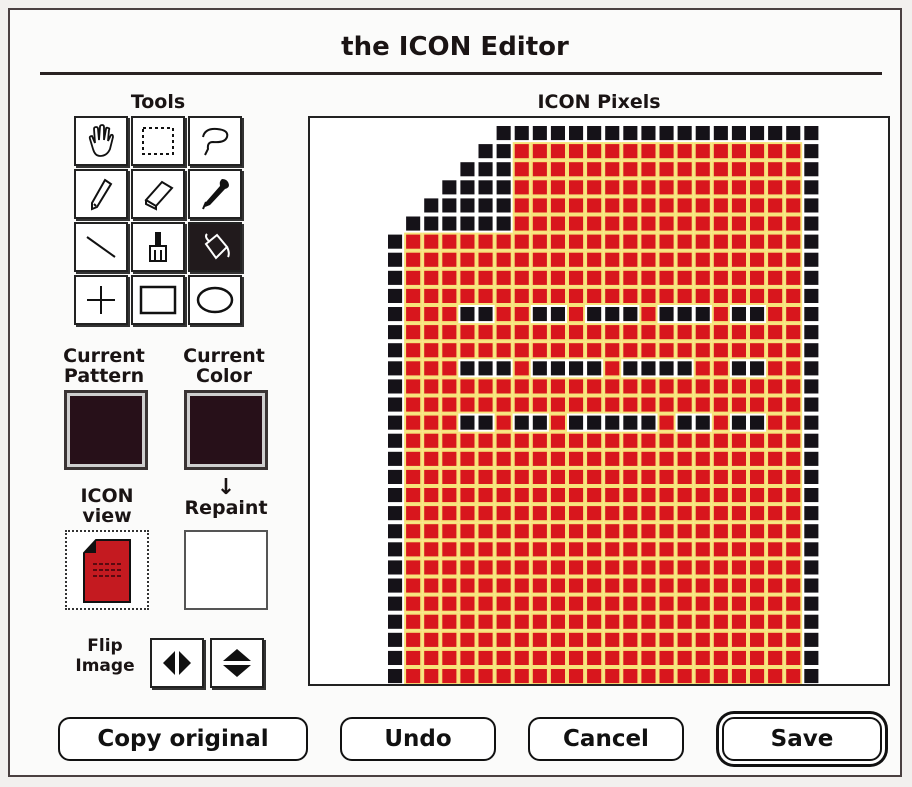  What do you see at coordinates (101, 141) in the screenshot?
I see `hand-tool` at bounding box center [101, 141].